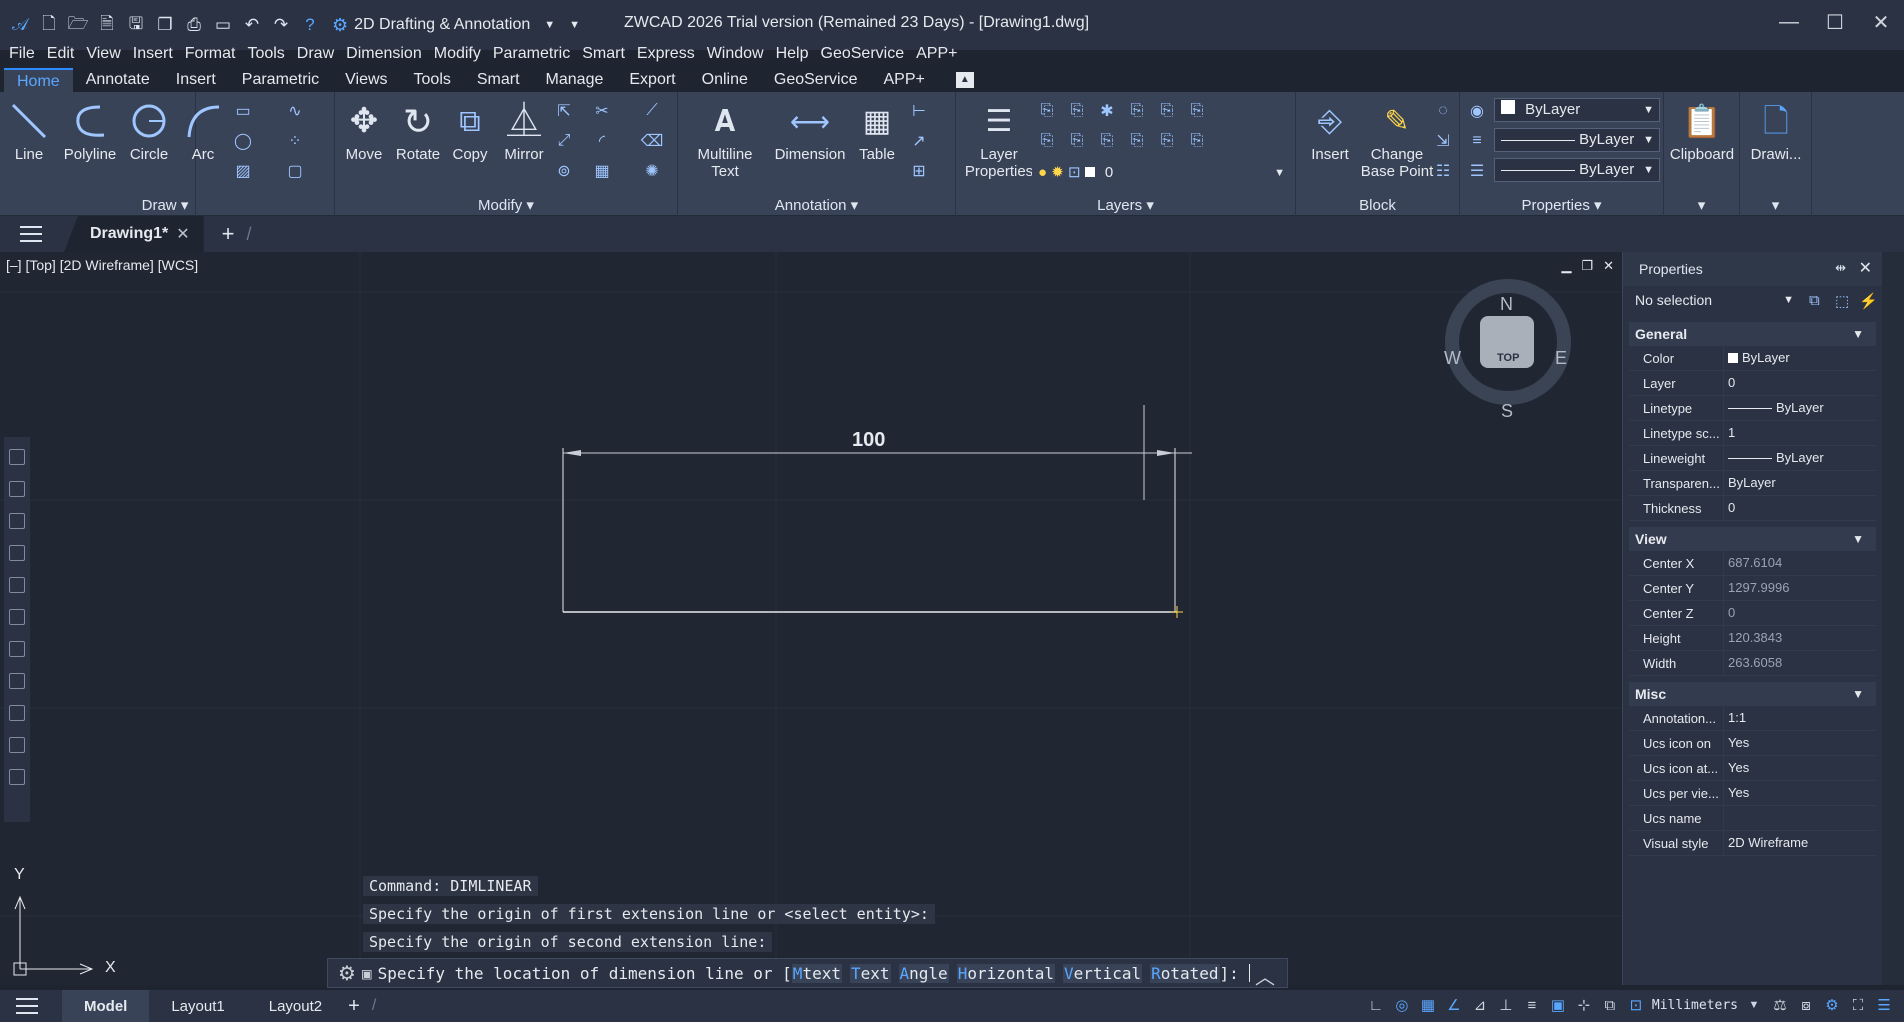 This screenshot has width=1904, height=1022. Describe the element at coordinates (17, 745) in the screenshot. I see `palette-tool-10-icon` at that location.